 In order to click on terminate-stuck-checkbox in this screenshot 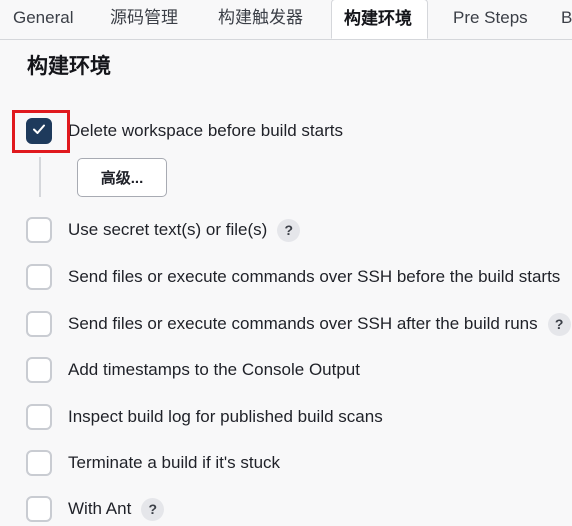, I will do `click(39, 463)`.